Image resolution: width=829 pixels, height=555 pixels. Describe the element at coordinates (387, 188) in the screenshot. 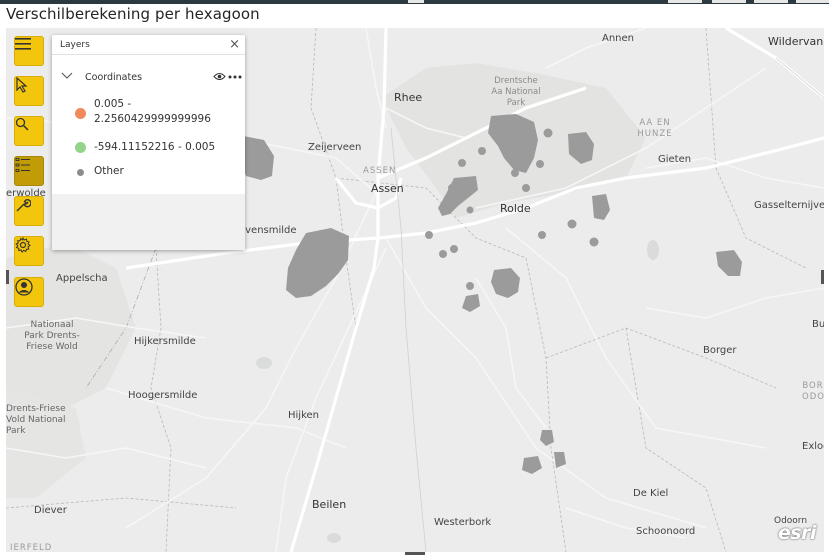

I see `place-label: Assen` at that location.